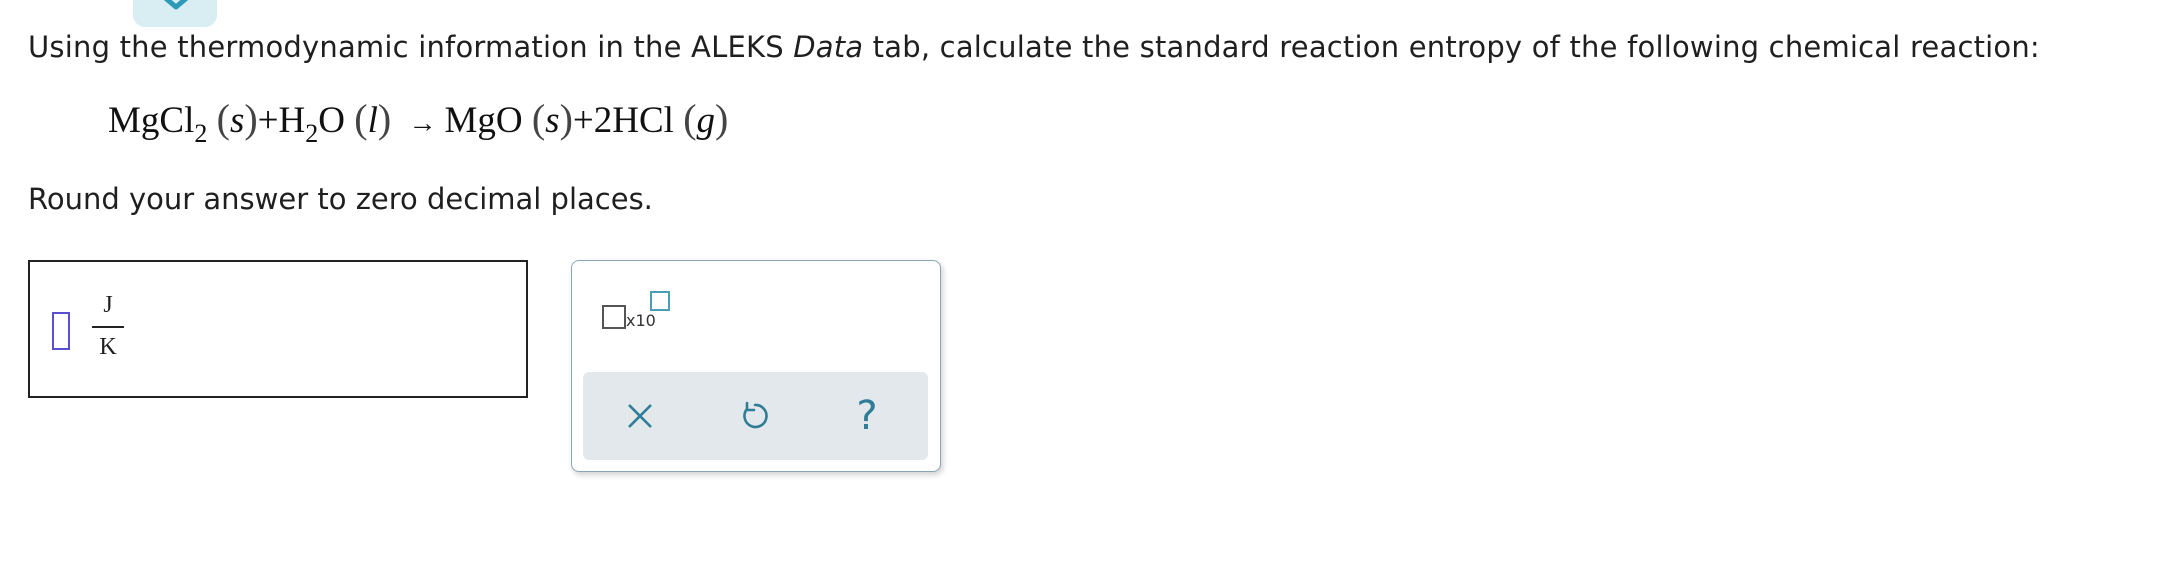 This screenshot has height=580, width=2184. What do you see at coordinates (660, 301) in the screenshot?
I see `exponent-box-icon` at bounding box center [660, 301].